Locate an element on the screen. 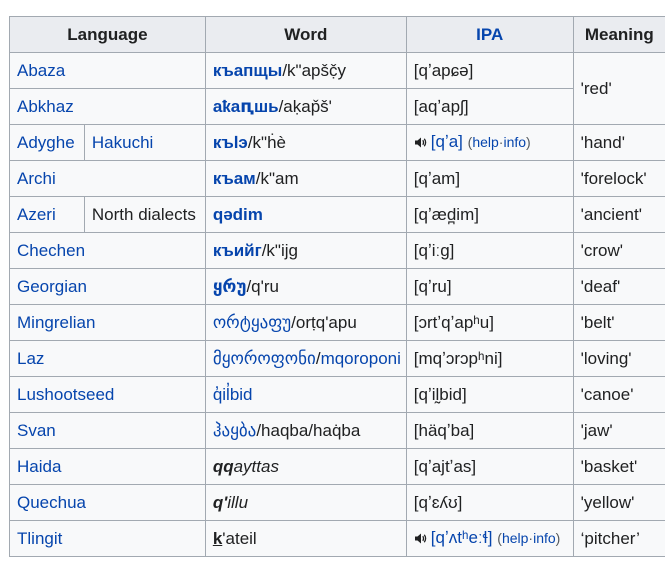 The image size is (665, 566). language-link: Quechua is located at coordinates (51, 502).